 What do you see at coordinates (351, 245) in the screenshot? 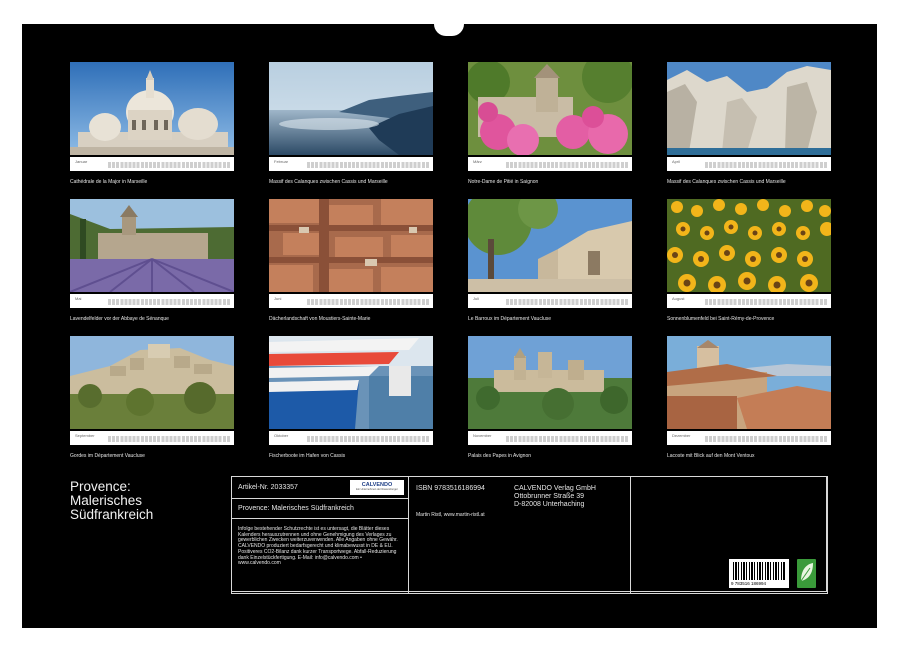
I see `photo-roofs-moustiers` at bounding box center [351, 245].